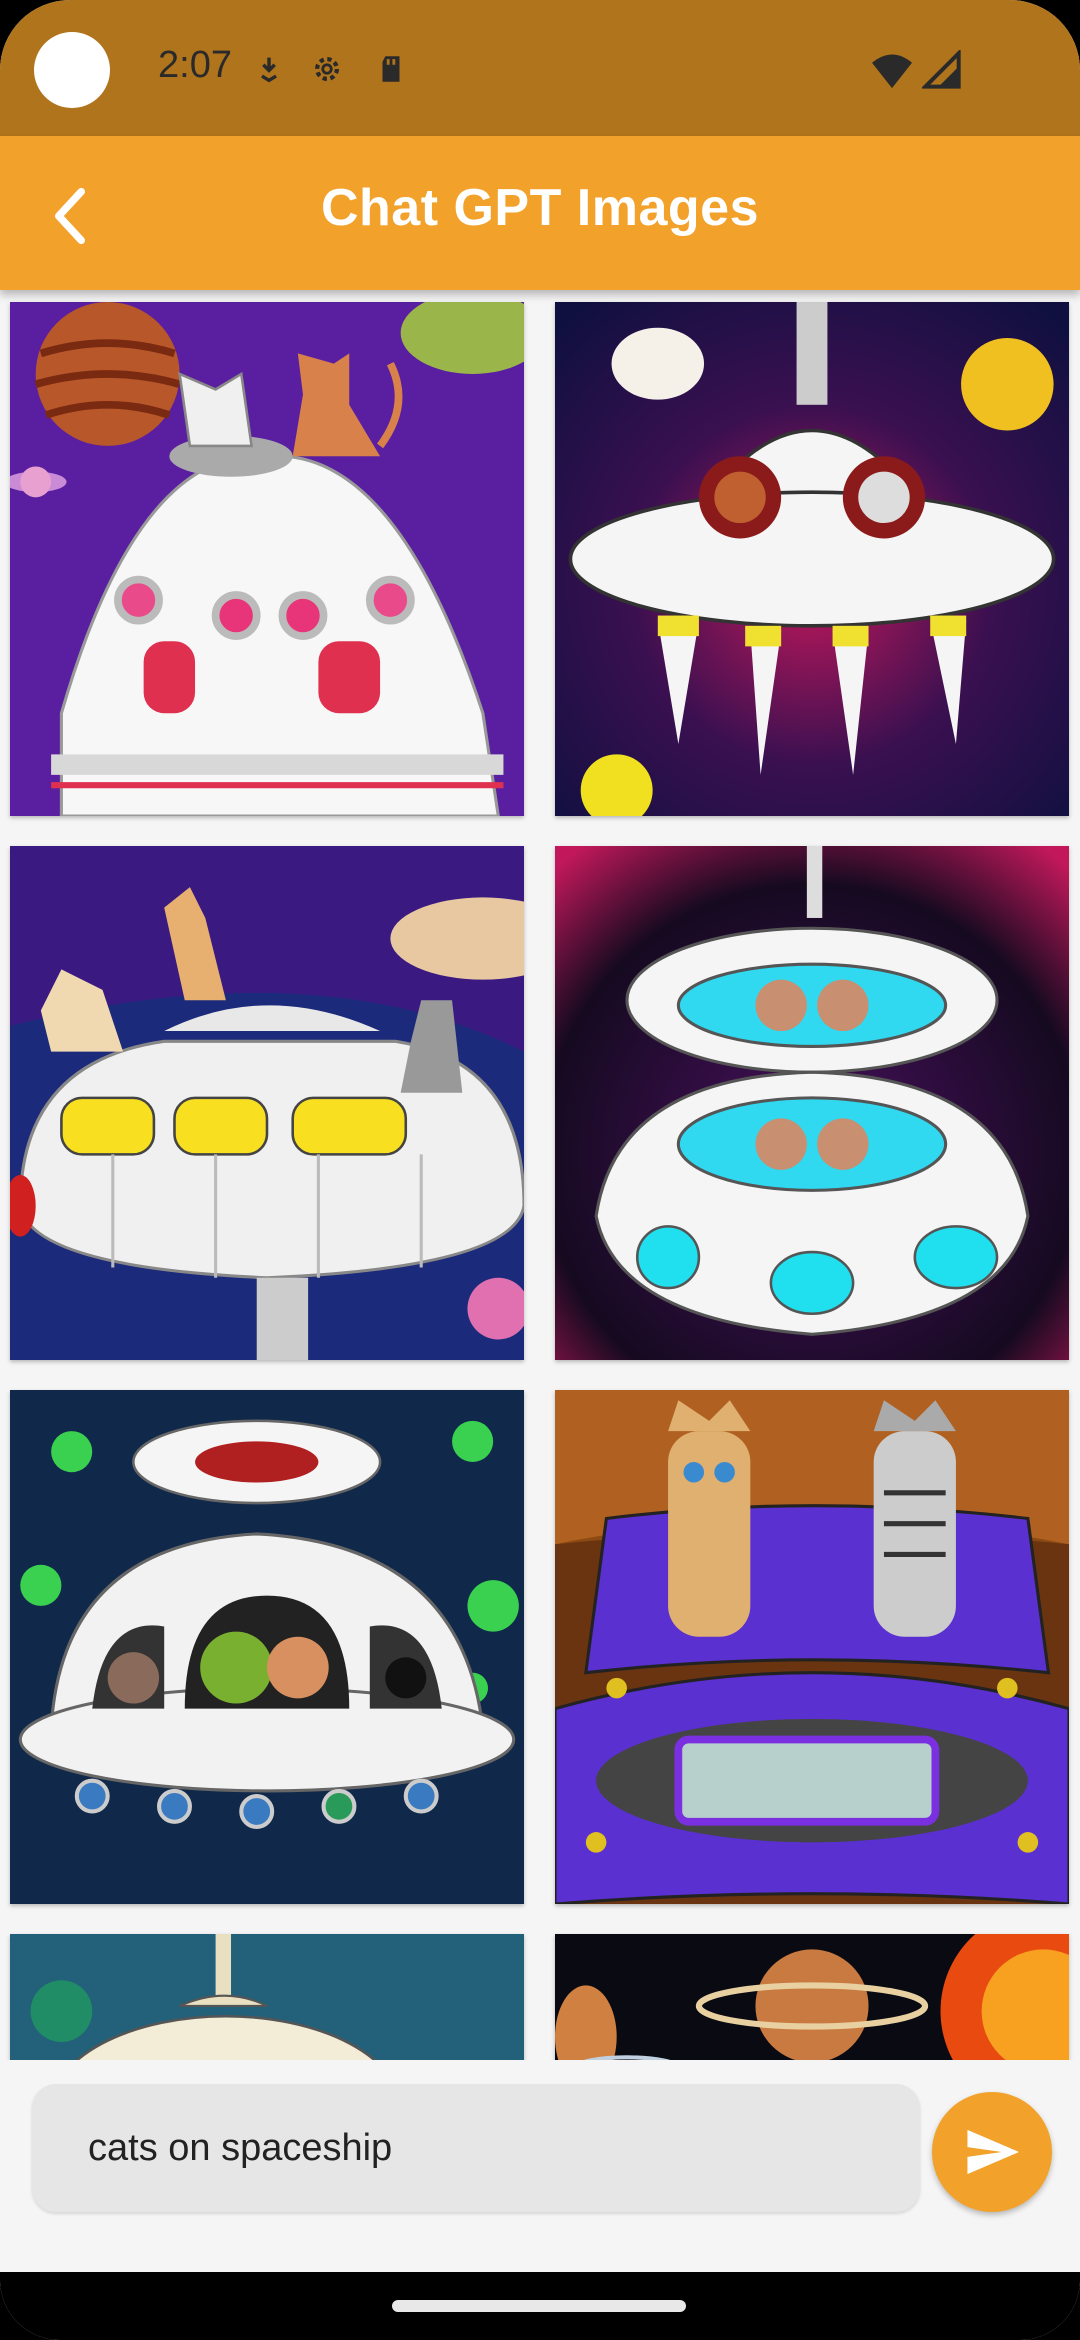 The image size is (1080, 2340). I want to click on settings-icon, so click(327, 69).